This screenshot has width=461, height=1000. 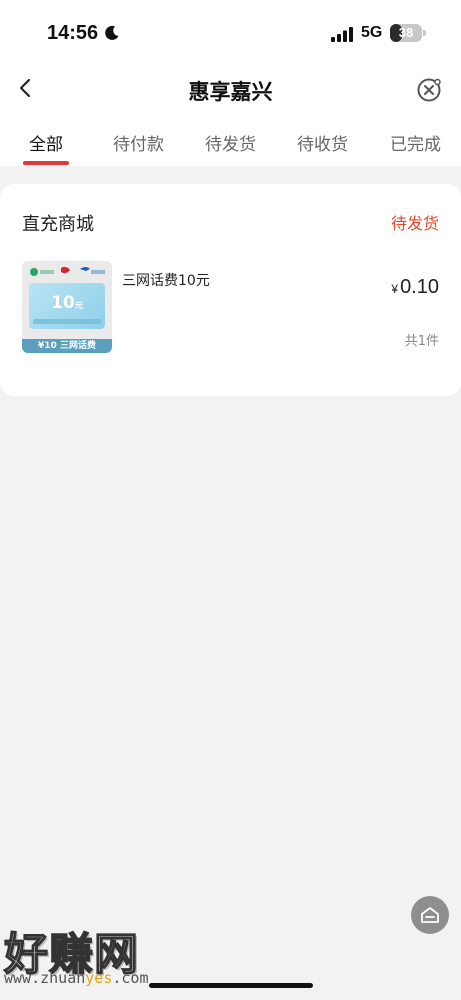 What do you see at coordinates (58, 224) in the screenshot?
I see `shop-name: 直充商城` at bounding box center [58, 224].